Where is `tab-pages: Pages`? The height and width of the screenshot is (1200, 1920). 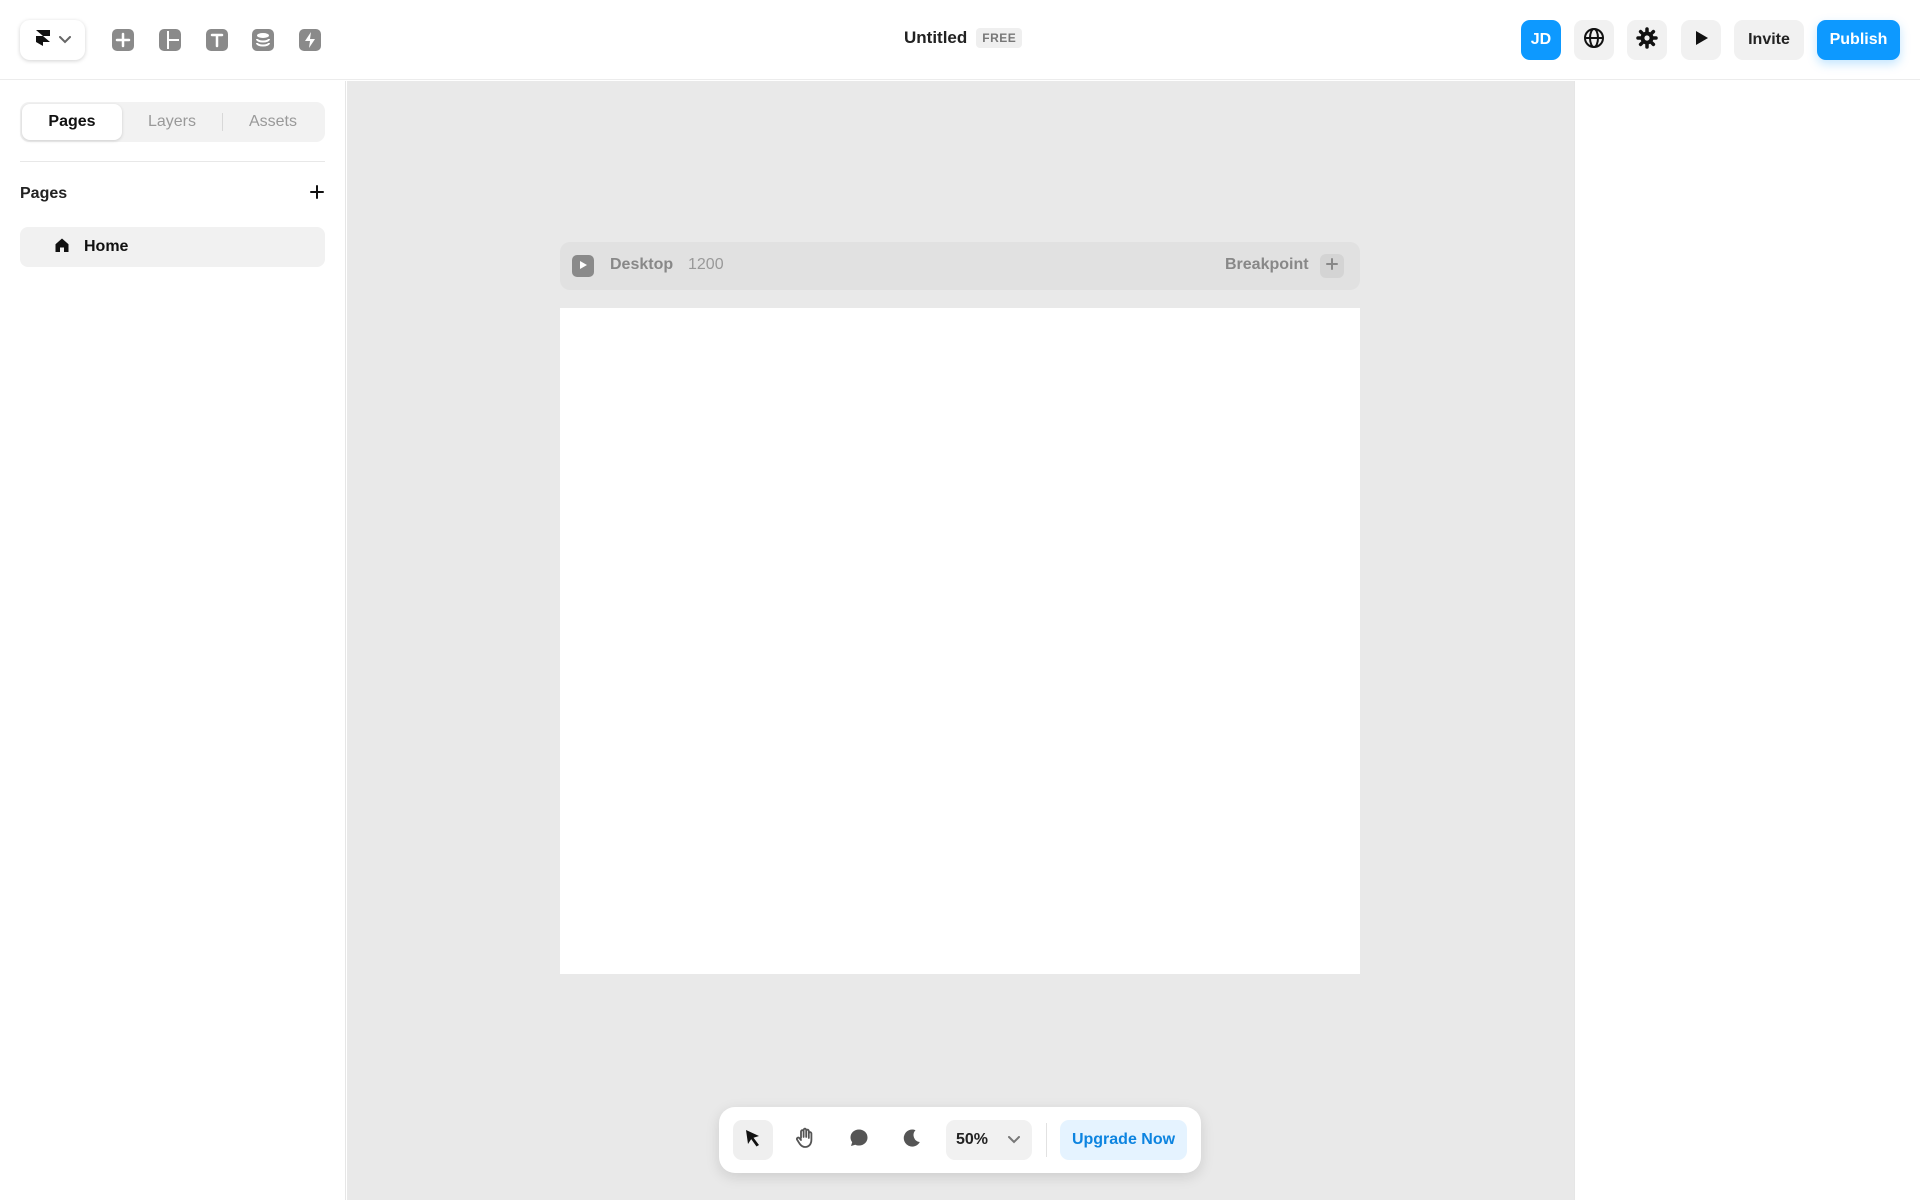
tab-pages: Pages is located at coordinates (72, 122).